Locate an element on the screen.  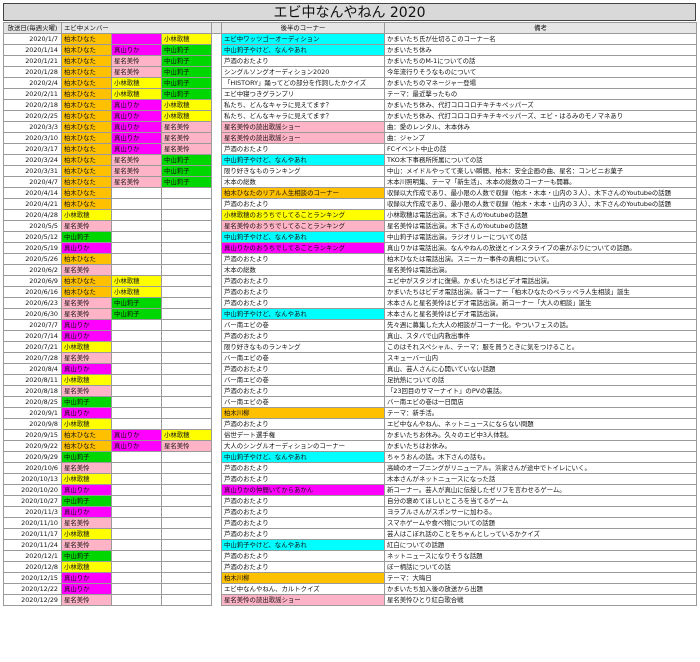
corner-cell: 芦酒のおたより is located at coordinates (303, 369).